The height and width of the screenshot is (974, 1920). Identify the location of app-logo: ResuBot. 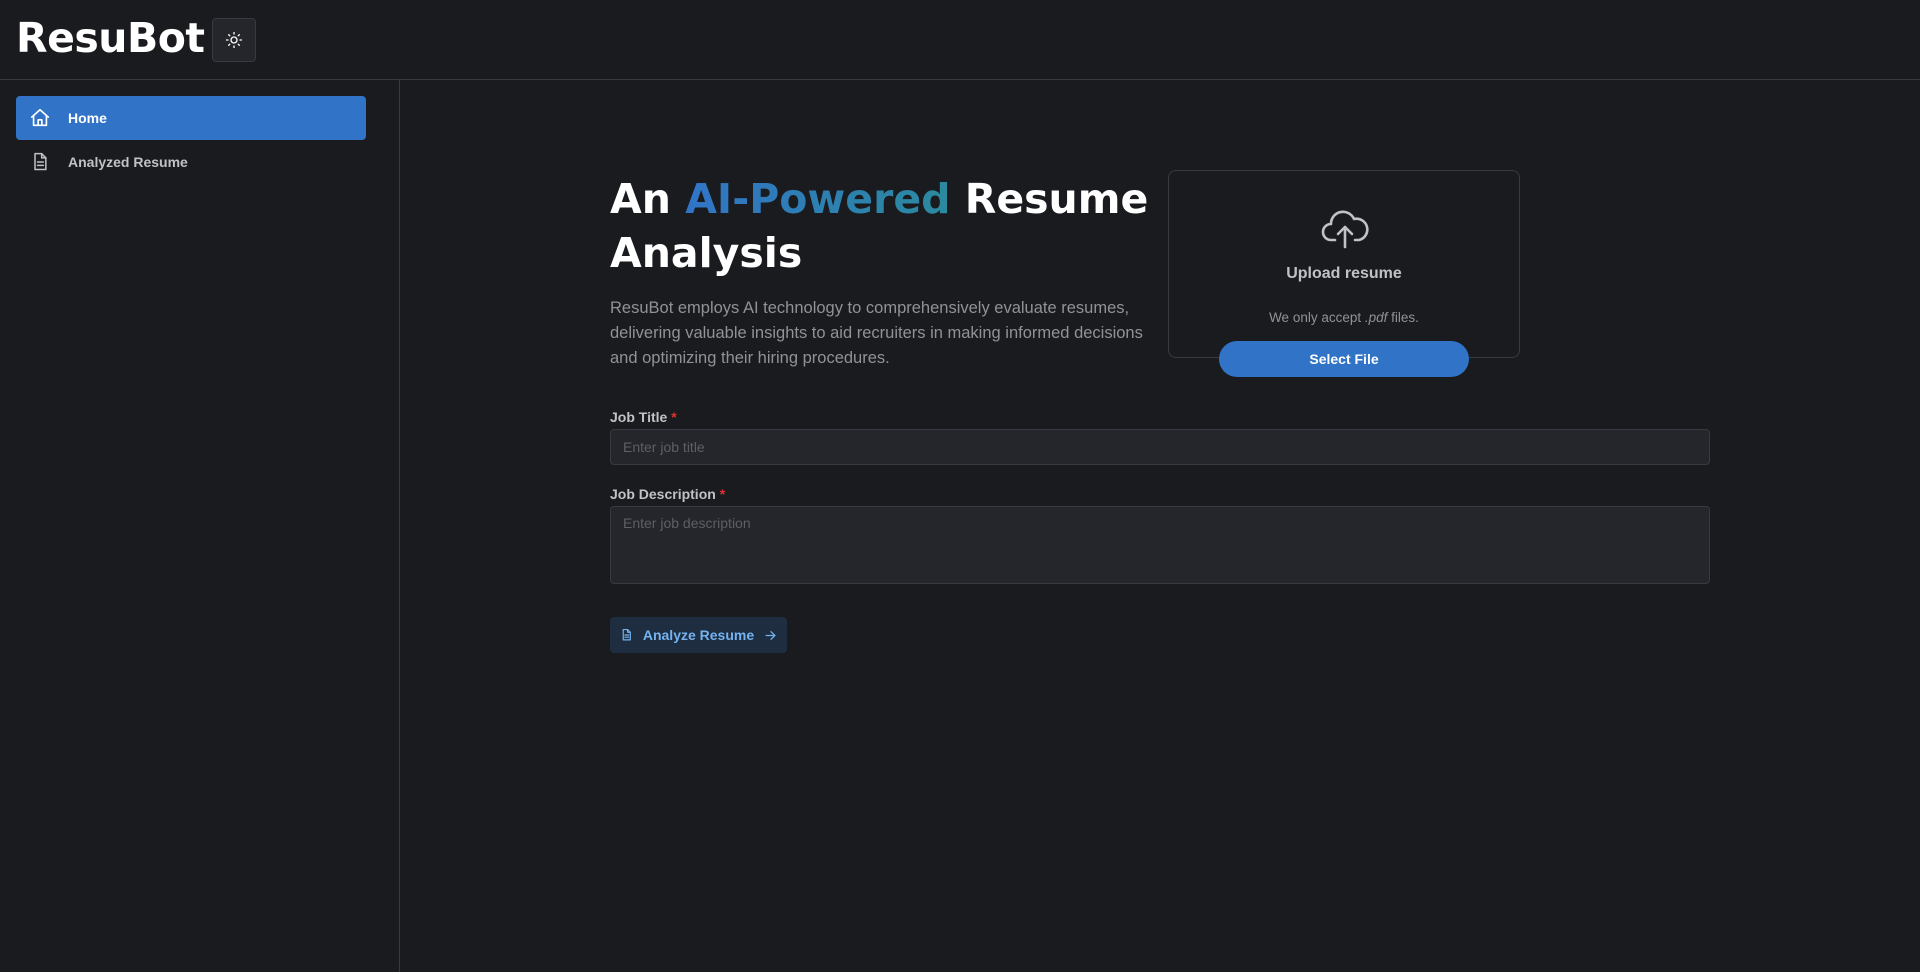
(110, 38).